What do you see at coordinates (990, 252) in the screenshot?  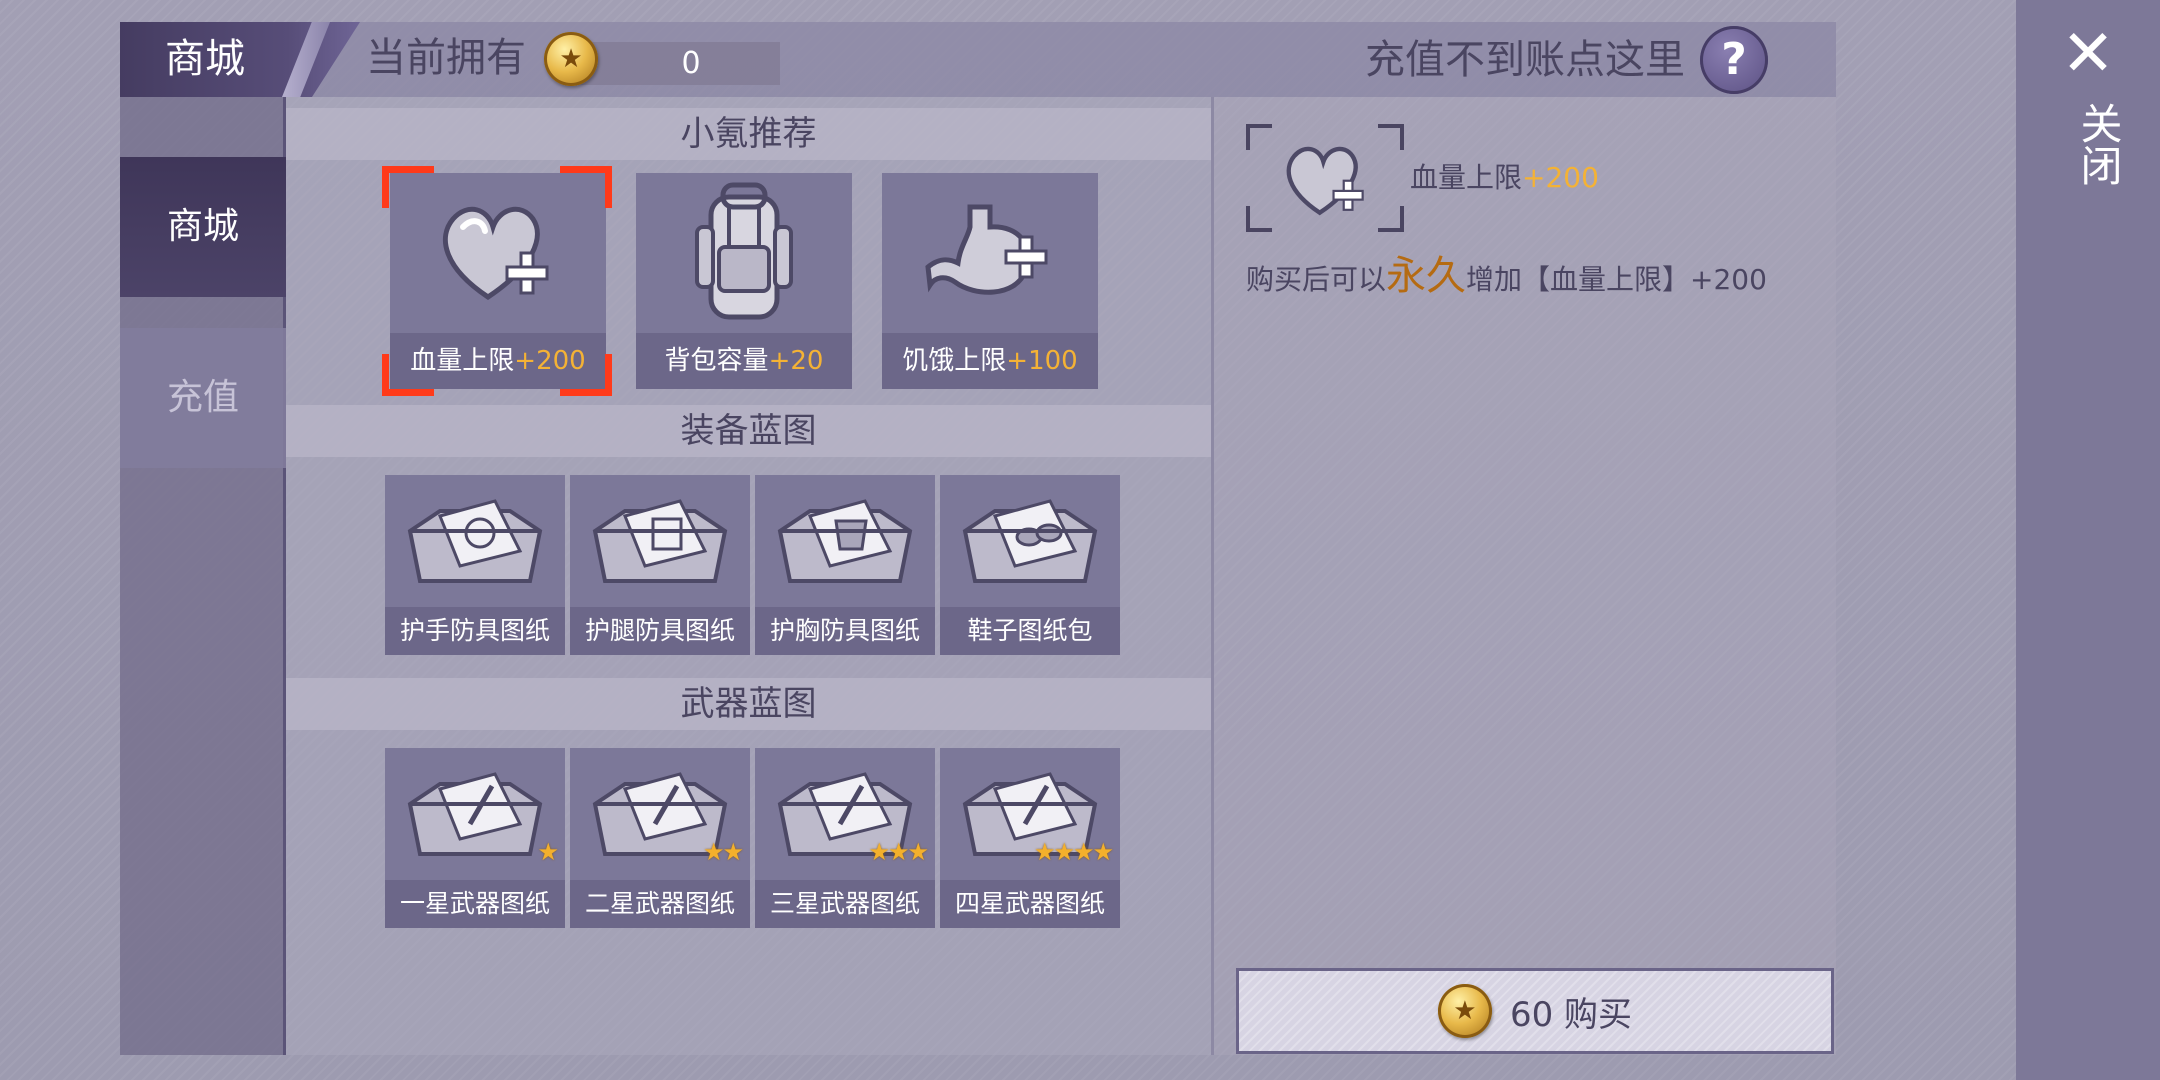 I see `stomach-plus-icon` at bounding box center [990, 252].